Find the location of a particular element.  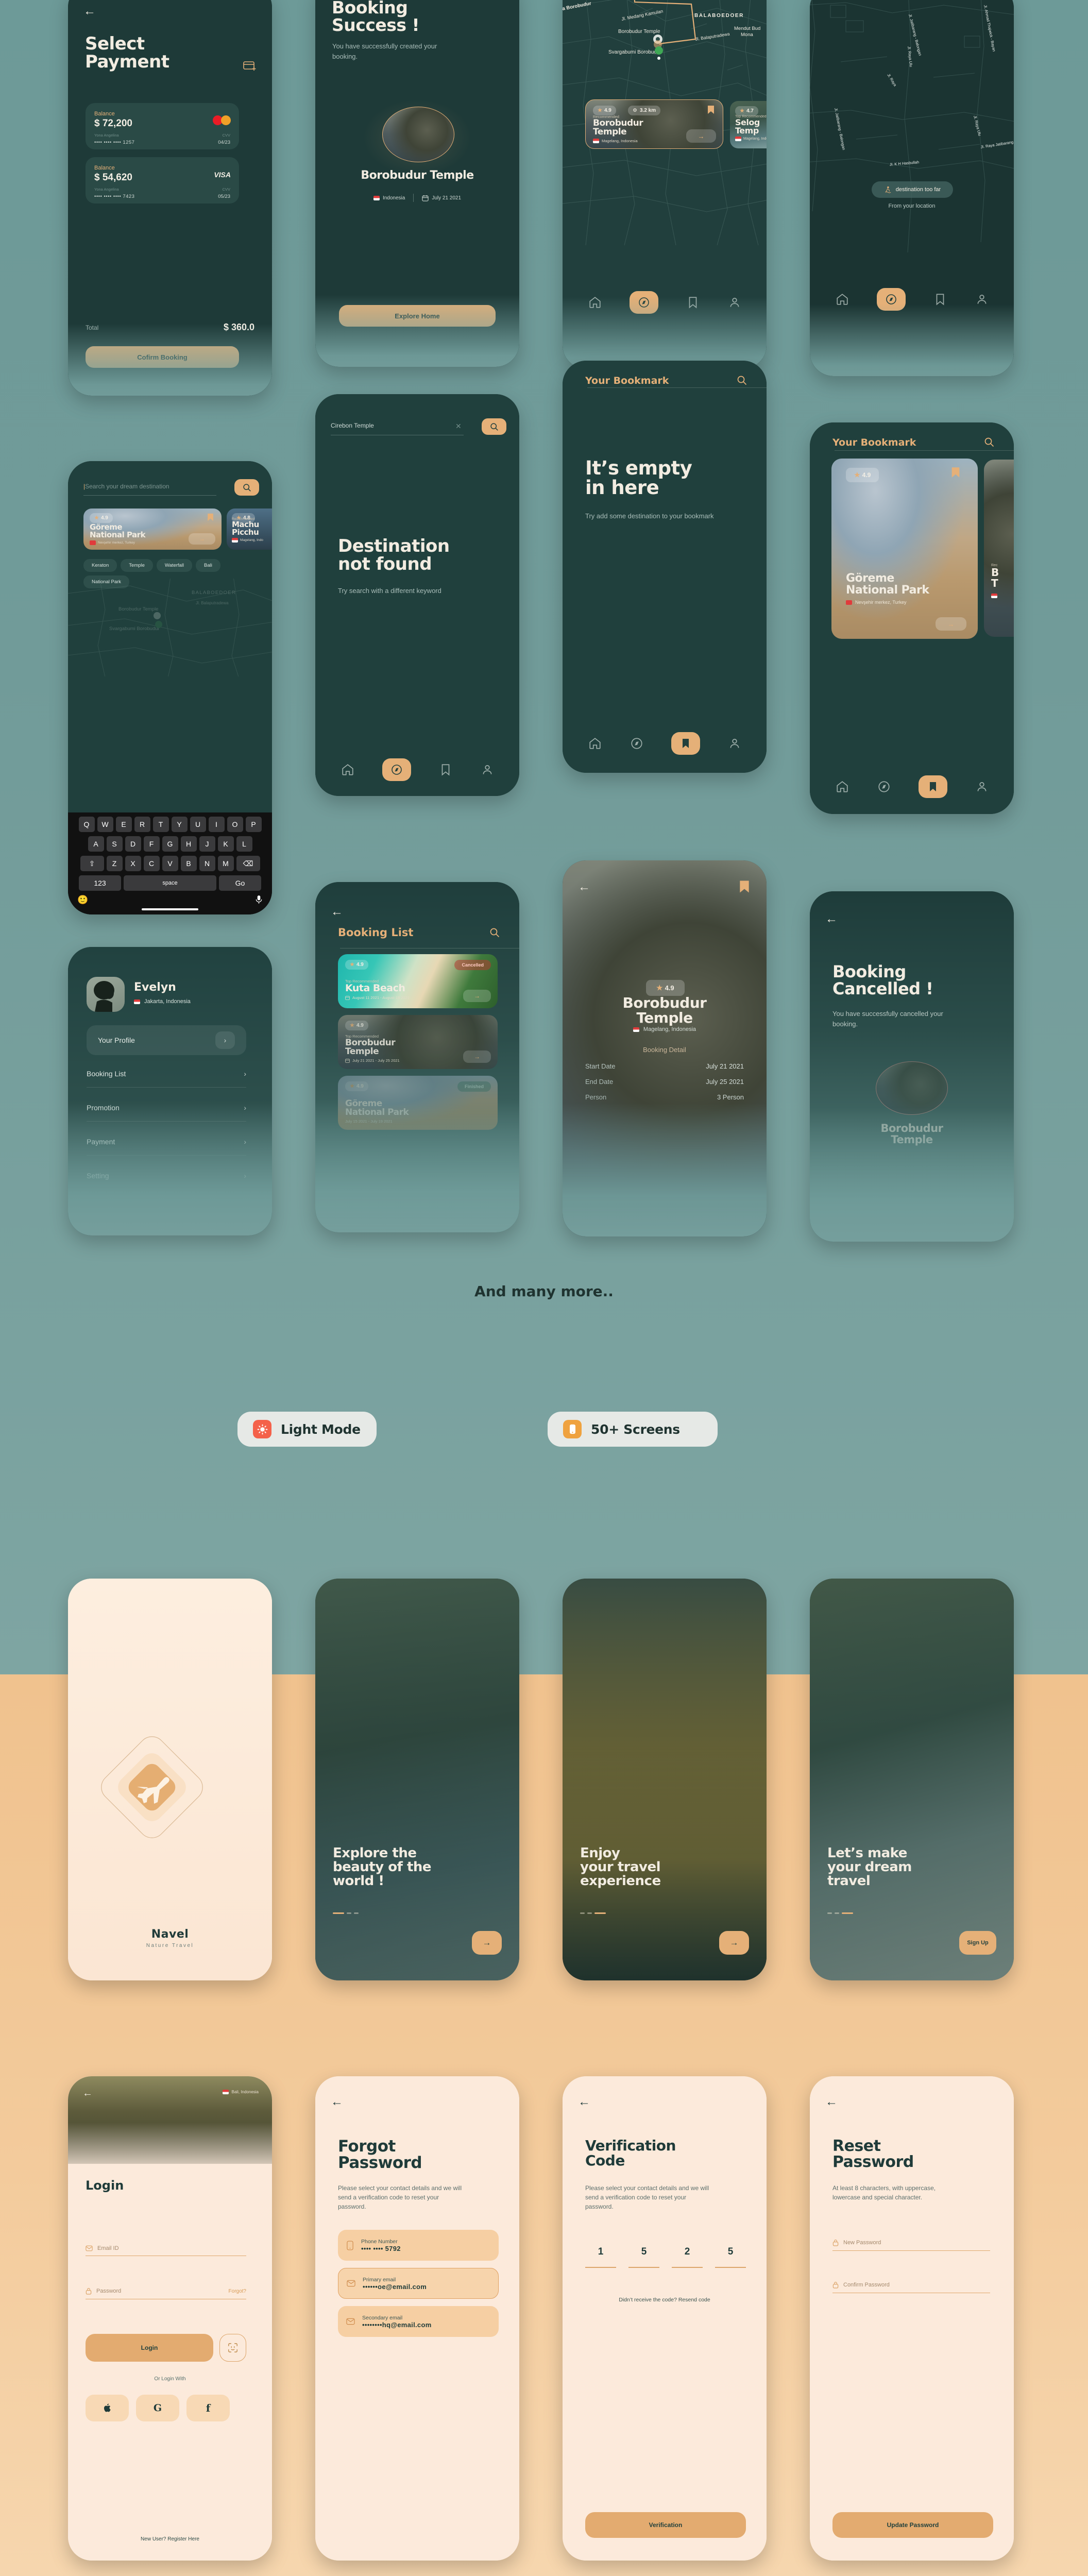

key-space: space is located at coordinates (170, 883).